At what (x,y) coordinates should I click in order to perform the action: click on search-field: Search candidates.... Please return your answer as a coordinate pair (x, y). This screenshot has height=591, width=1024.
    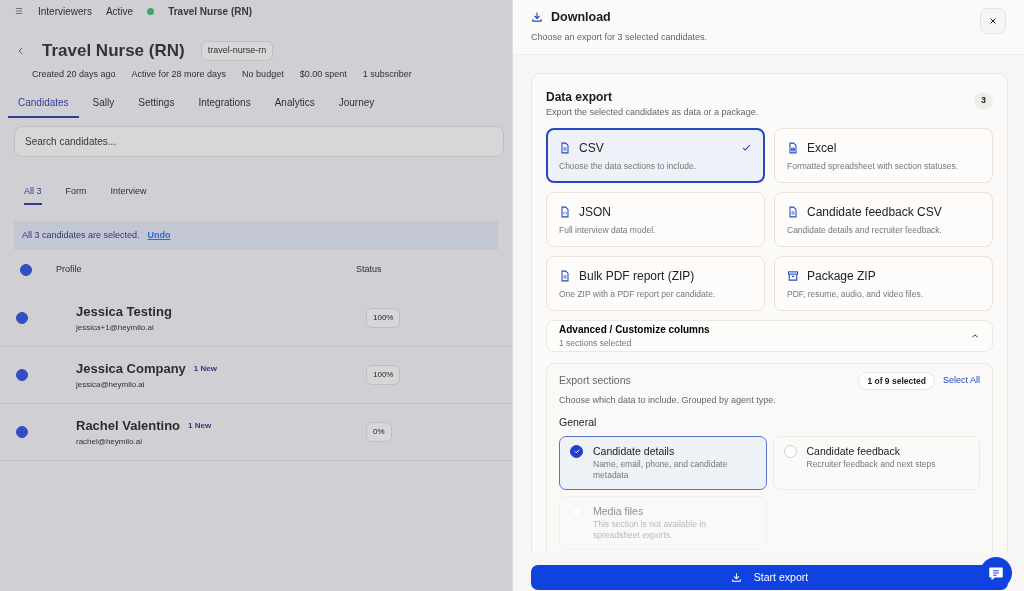
    Looking at the image, I should click on (259, 141).